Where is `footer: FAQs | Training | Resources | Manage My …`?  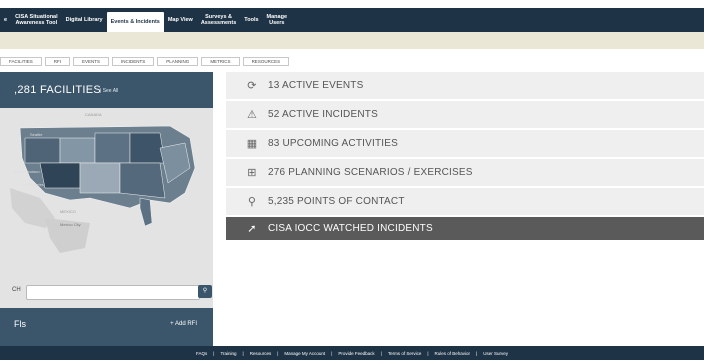
footer: FAQs | Training | Resources | Manage My … is located at coordinates (352, 353).